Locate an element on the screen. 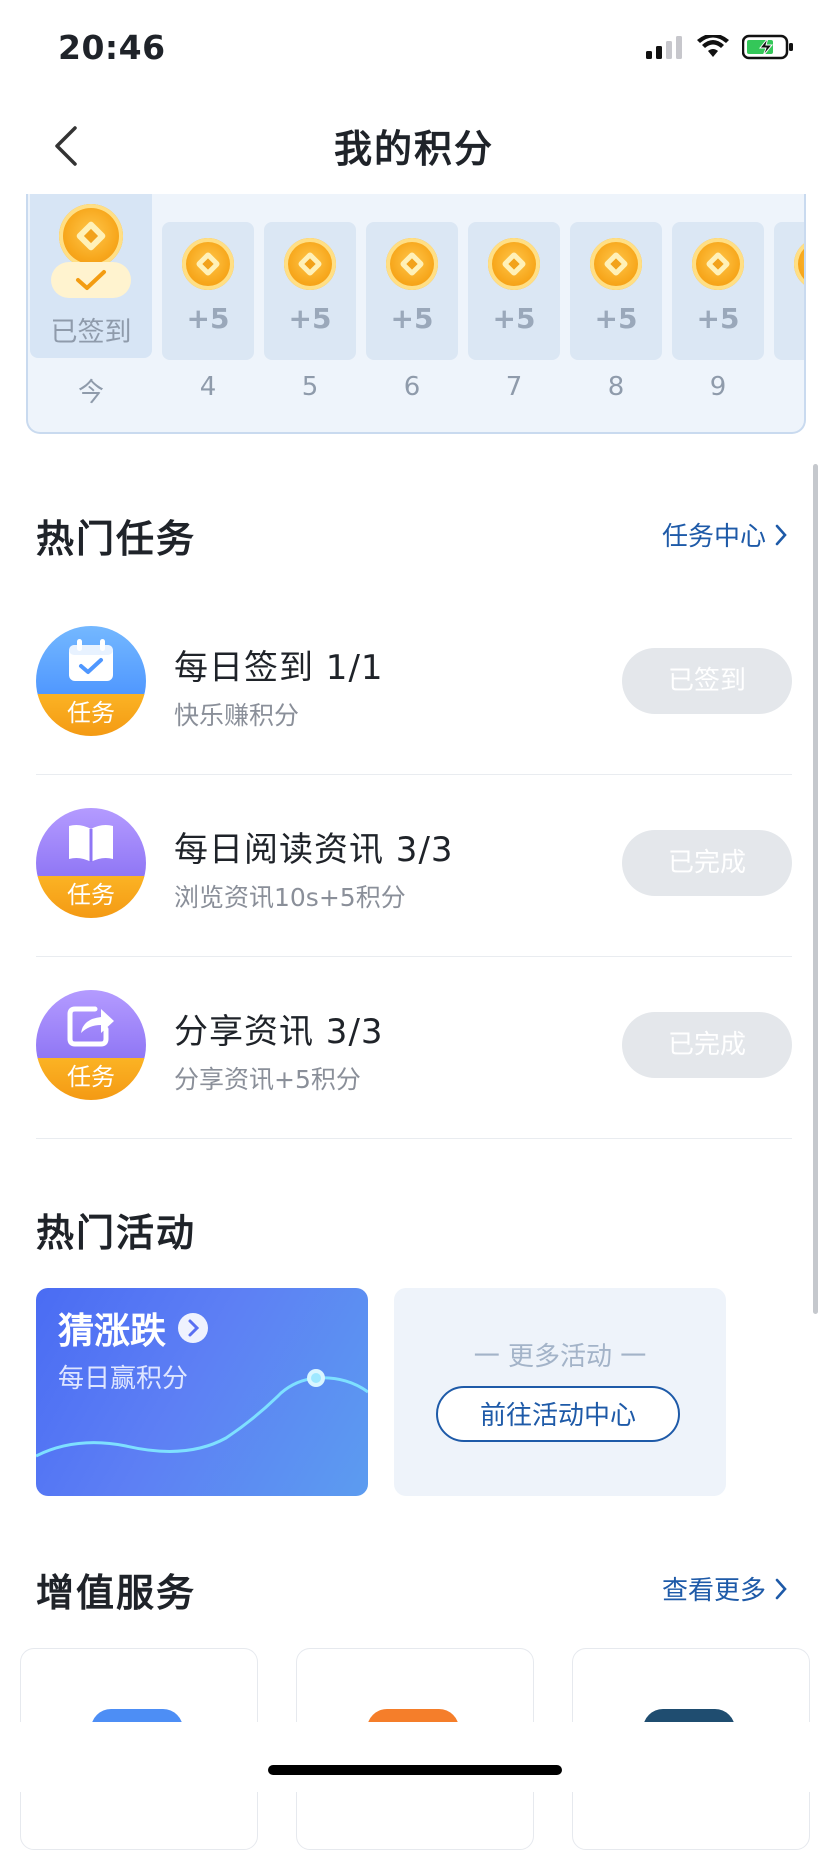  signin-day-box: + is located at coordinates (789, 291).